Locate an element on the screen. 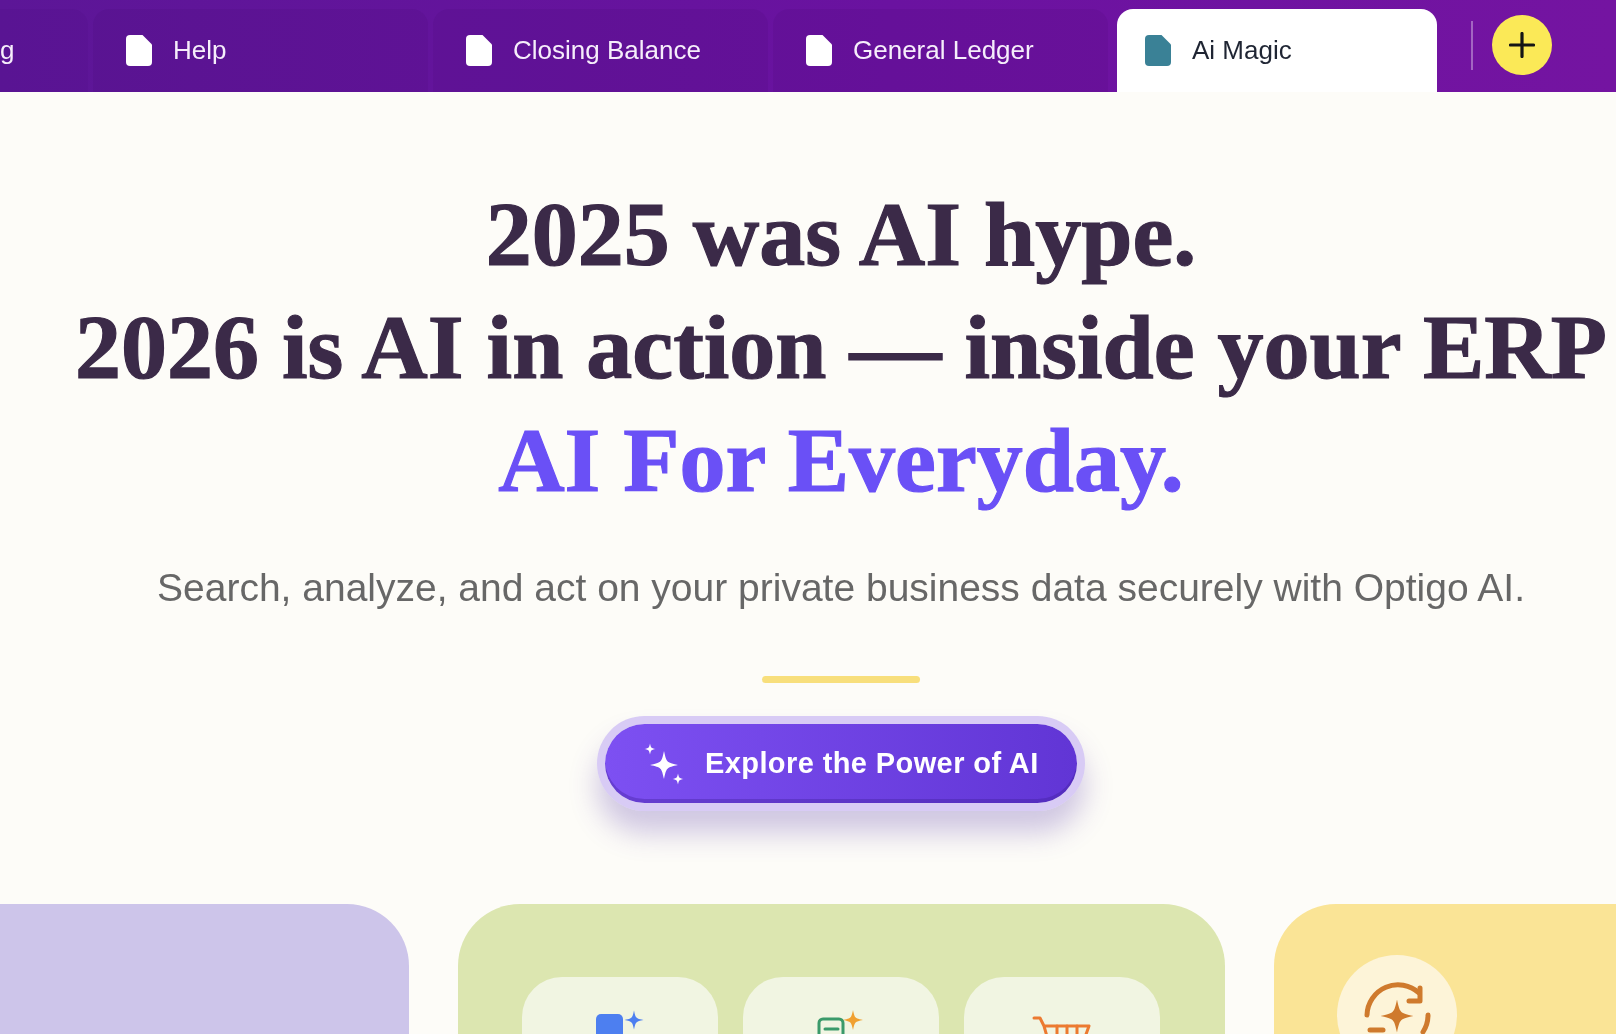 This screenshot has height=1034, width=1616. tab: General Ledger is located at coordinates (940, 50).